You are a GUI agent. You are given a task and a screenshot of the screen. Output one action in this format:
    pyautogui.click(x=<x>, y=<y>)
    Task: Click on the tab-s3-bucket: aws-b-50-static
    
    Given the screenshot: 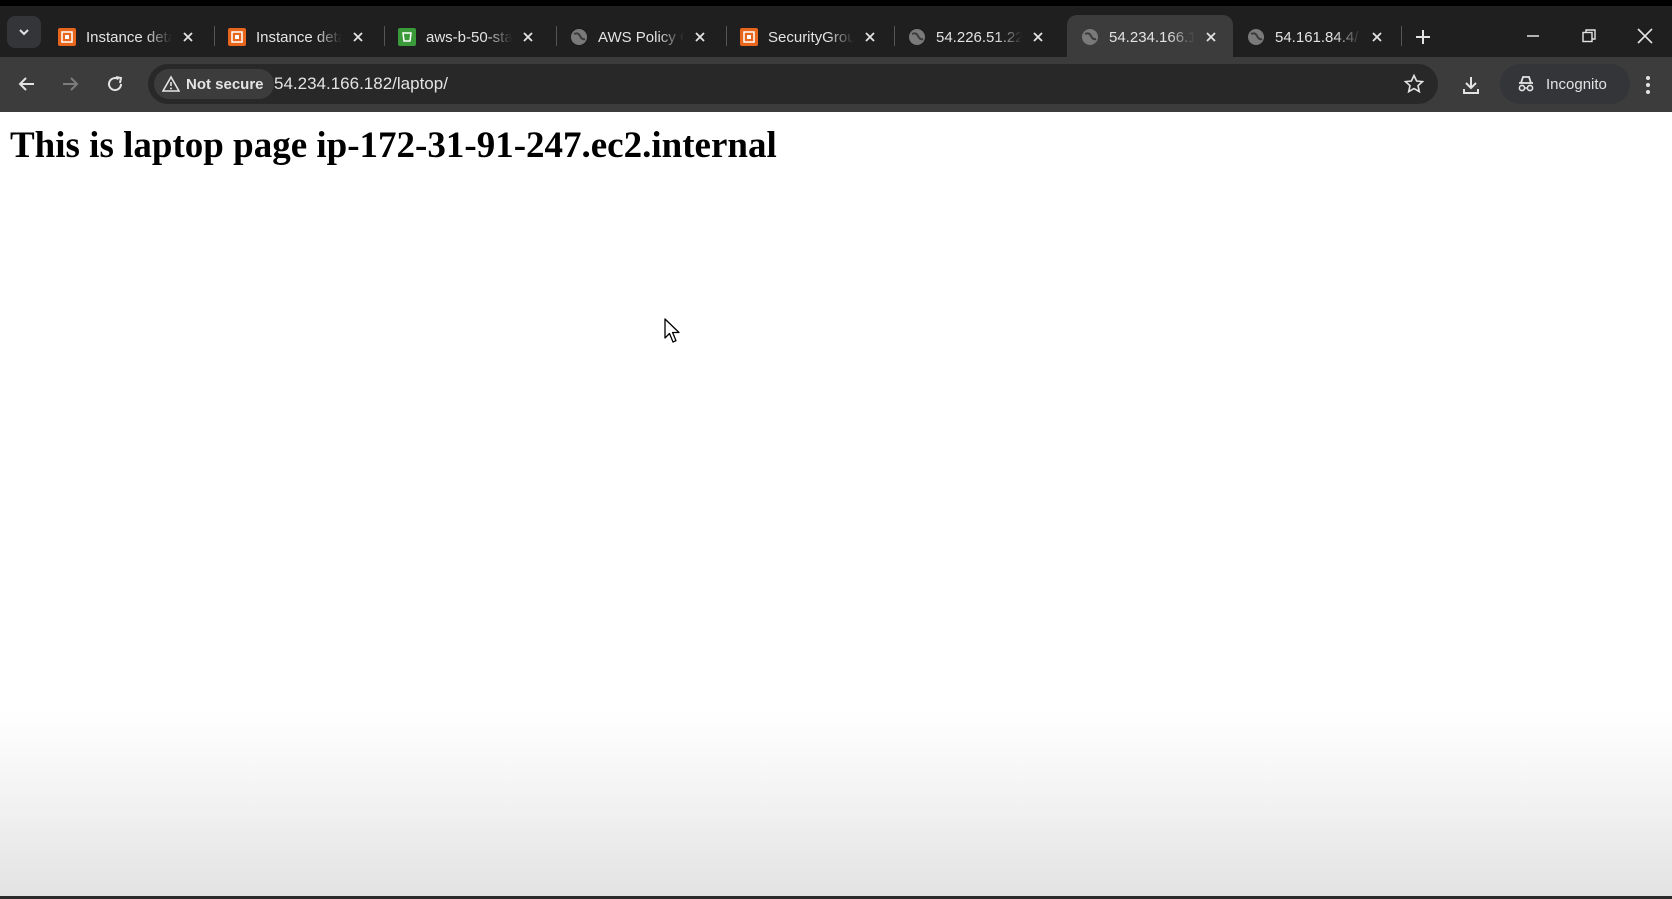 What is the action you would take?
    pyautogui.click(x=467, y=37)
    